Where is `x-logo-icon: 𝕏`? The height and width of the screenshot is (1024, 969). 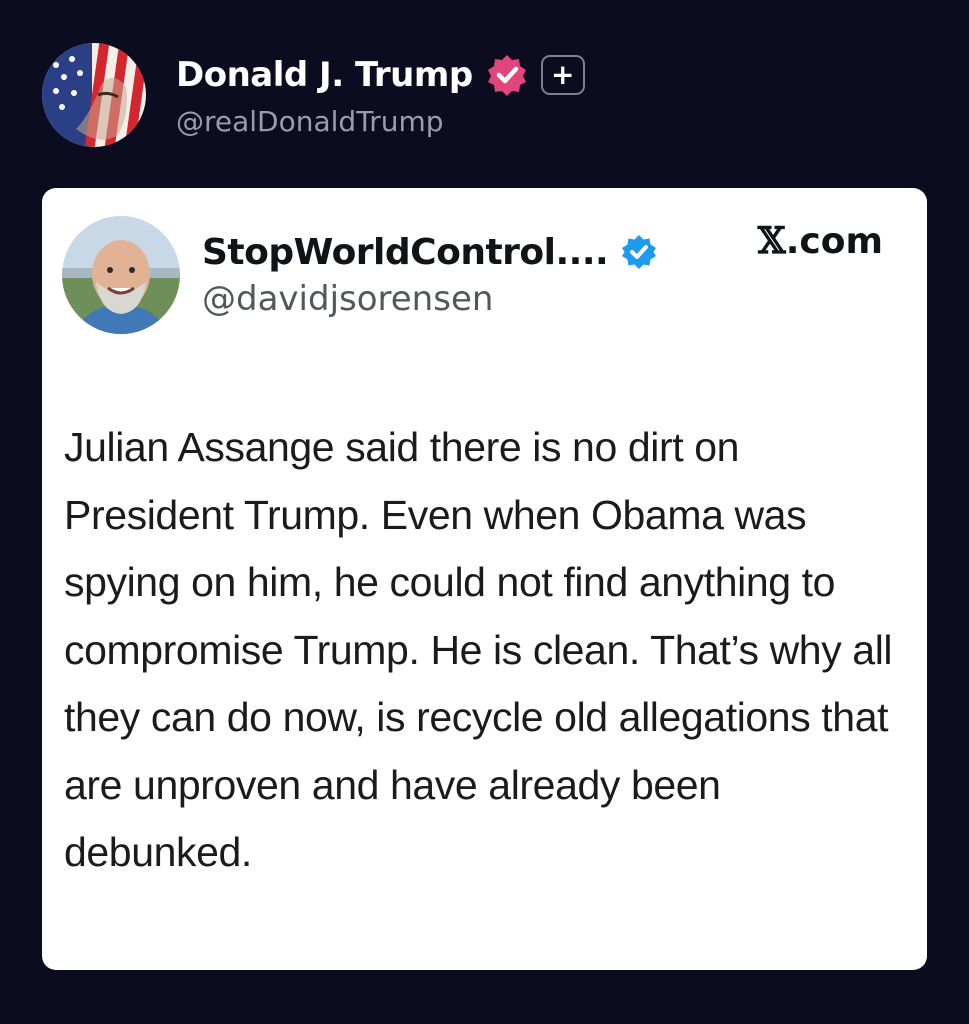
x-logo-icon: 𝕏 is located at coordinates (771, 241).